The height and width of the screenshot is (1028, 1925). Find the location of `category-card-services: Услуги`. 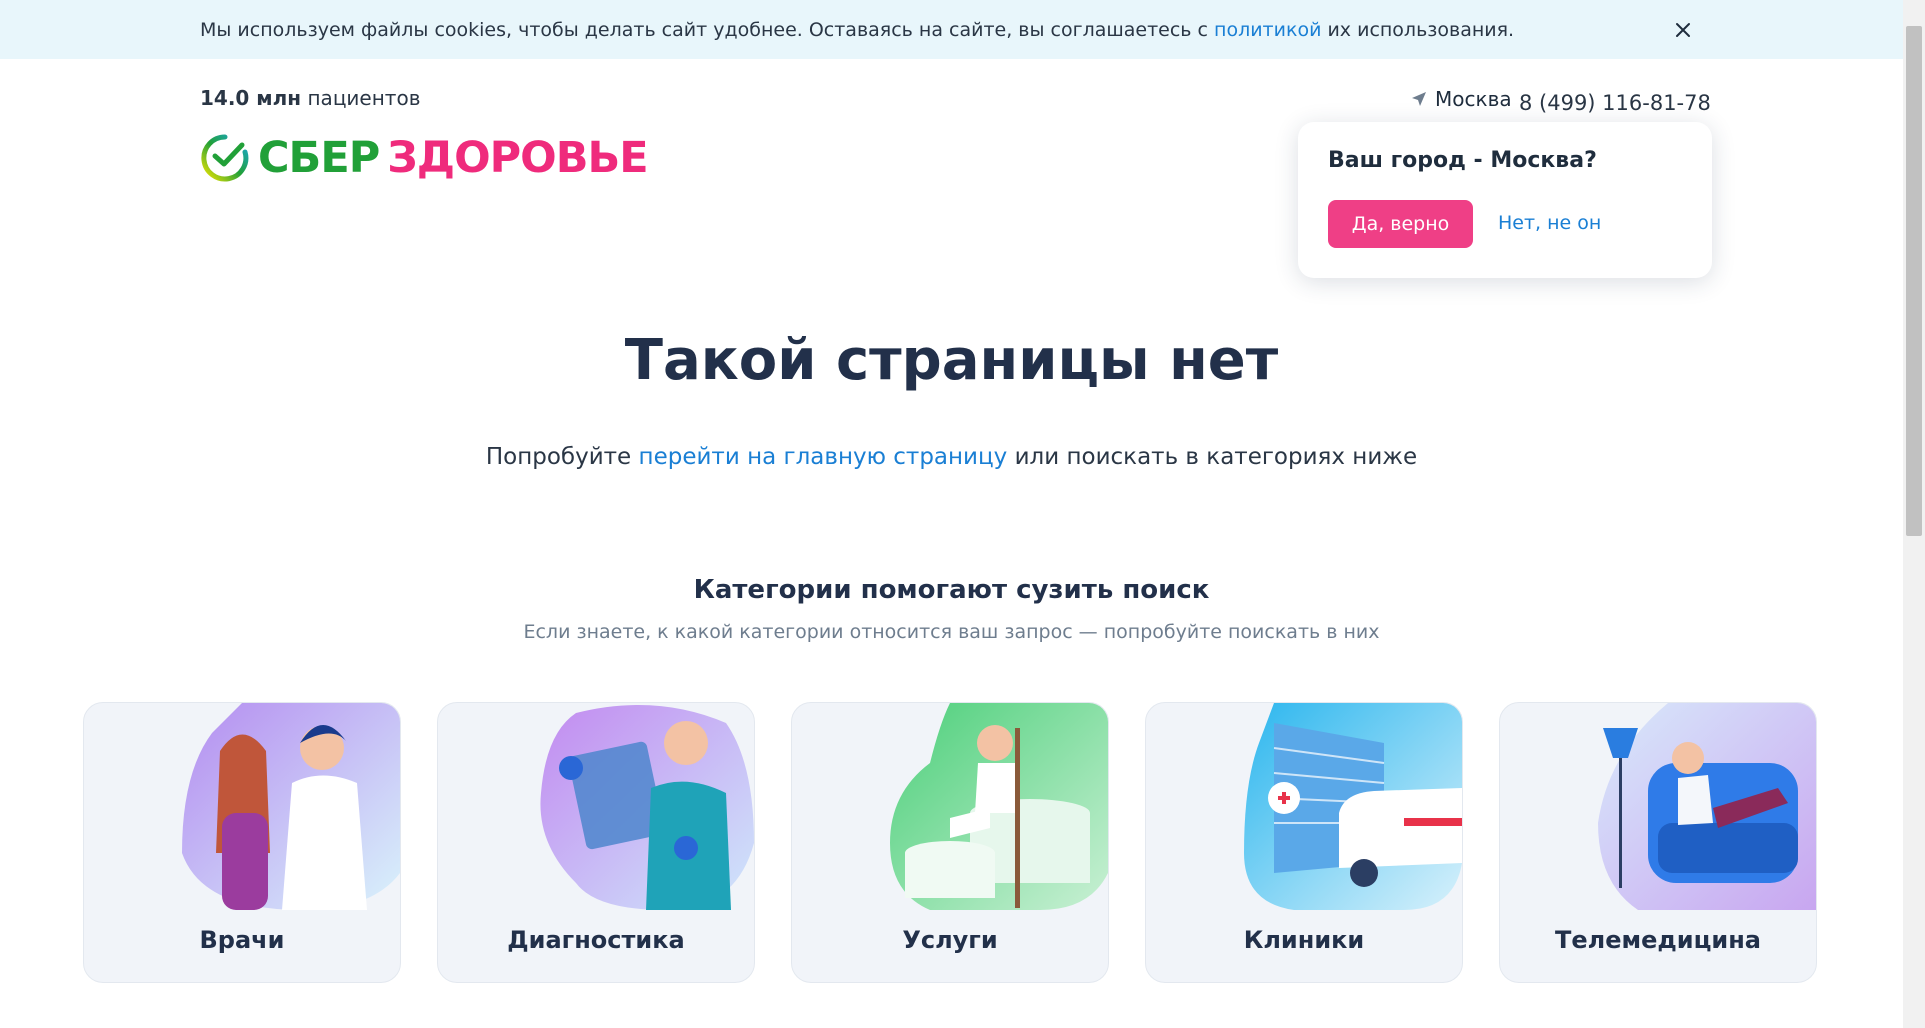

category-card-services: Услуги is located at coordinates (950, 842).